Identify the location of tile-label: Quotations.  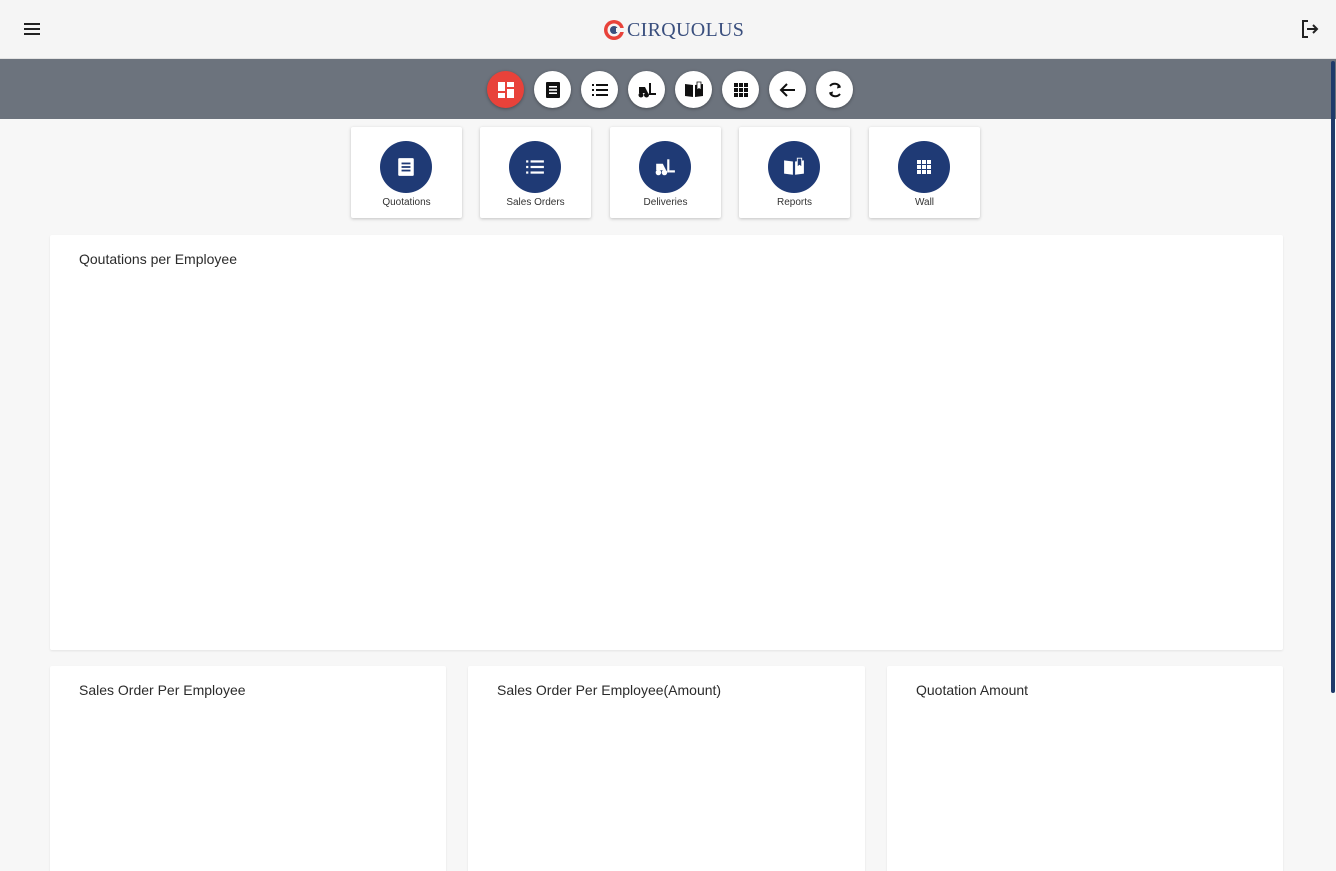
(406, 202).